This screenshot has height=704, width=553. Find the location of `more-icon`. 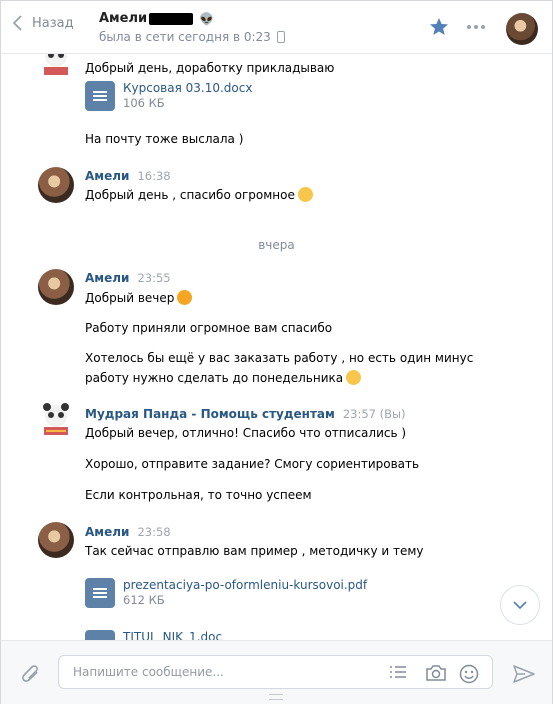

more-icon is located at coordinates (476, 27).